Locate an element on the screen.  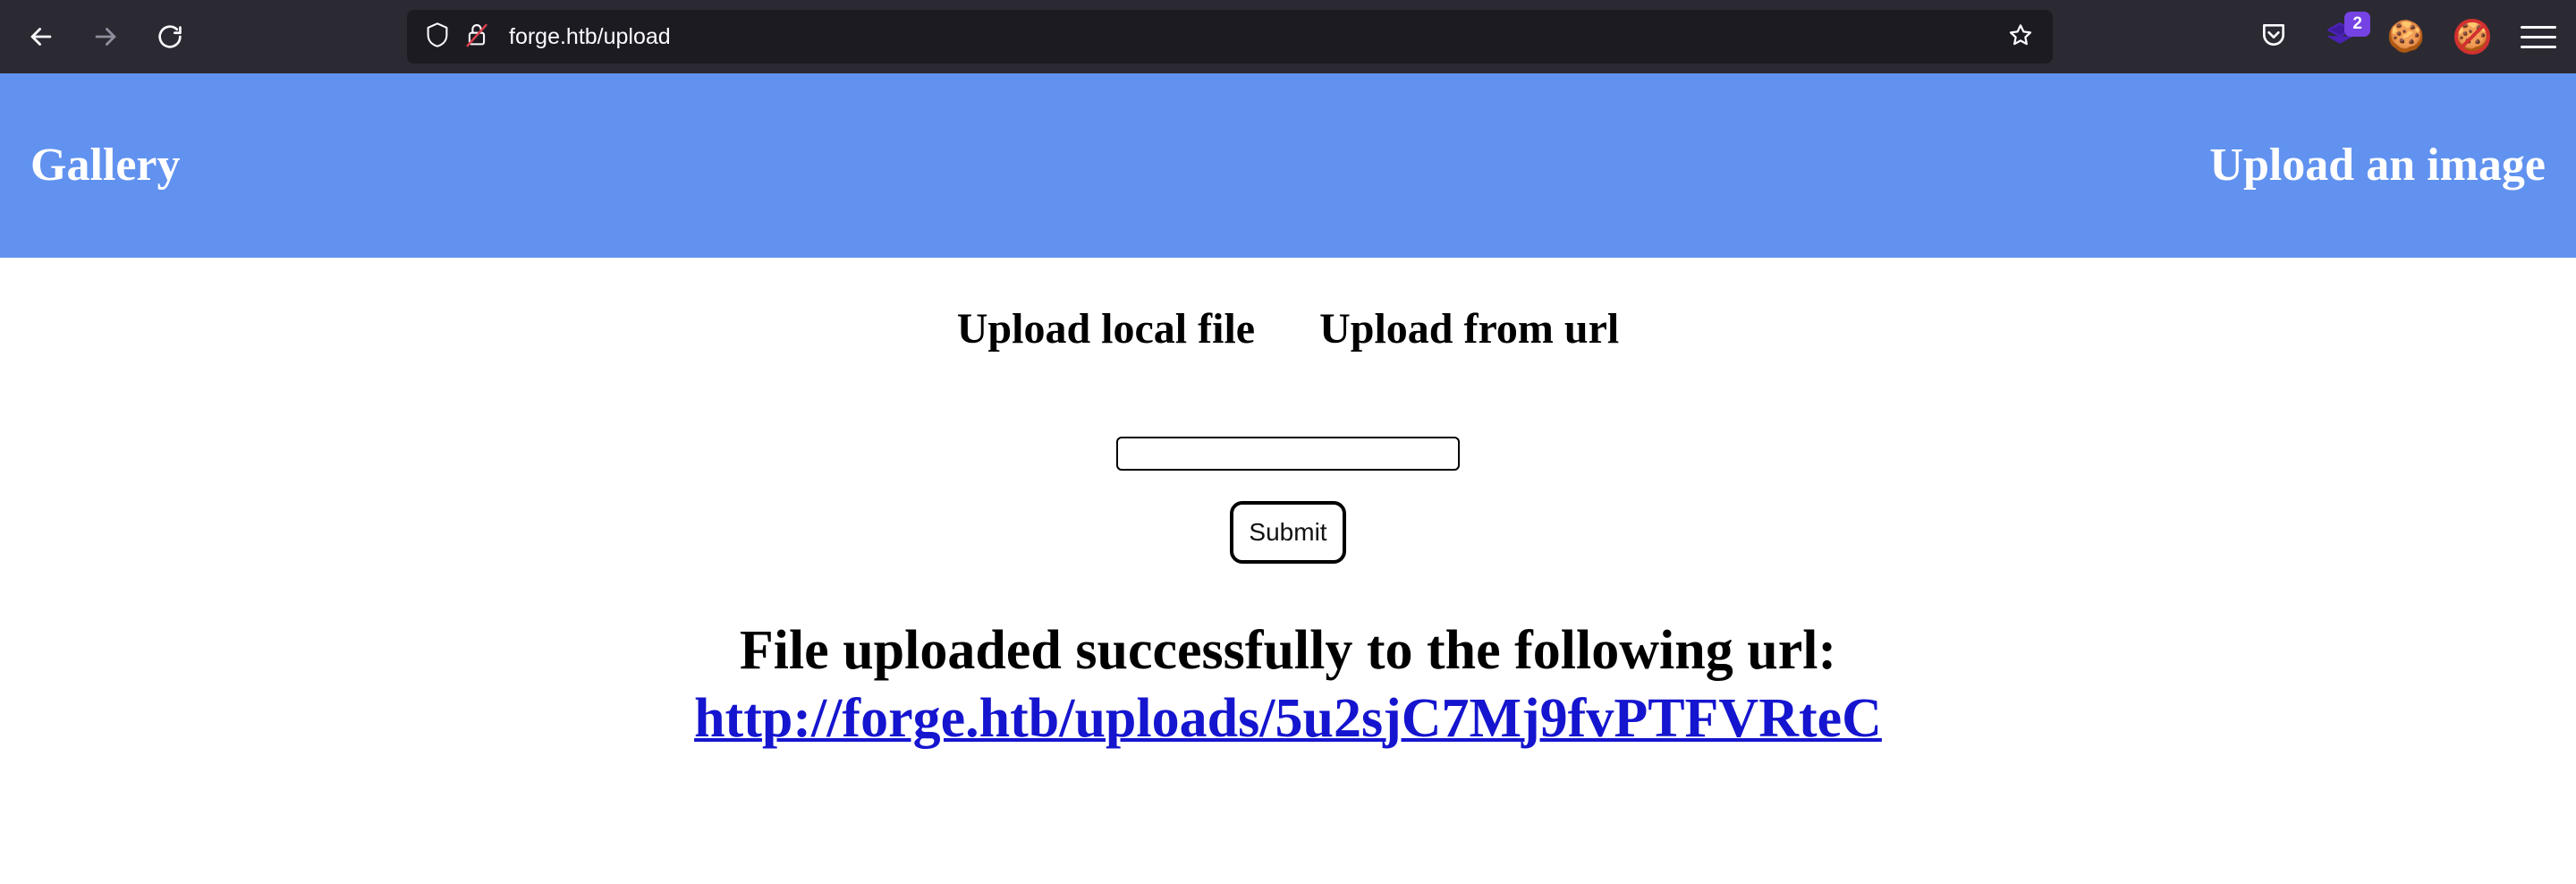
shield-icon is located at coordinates (437, 37).